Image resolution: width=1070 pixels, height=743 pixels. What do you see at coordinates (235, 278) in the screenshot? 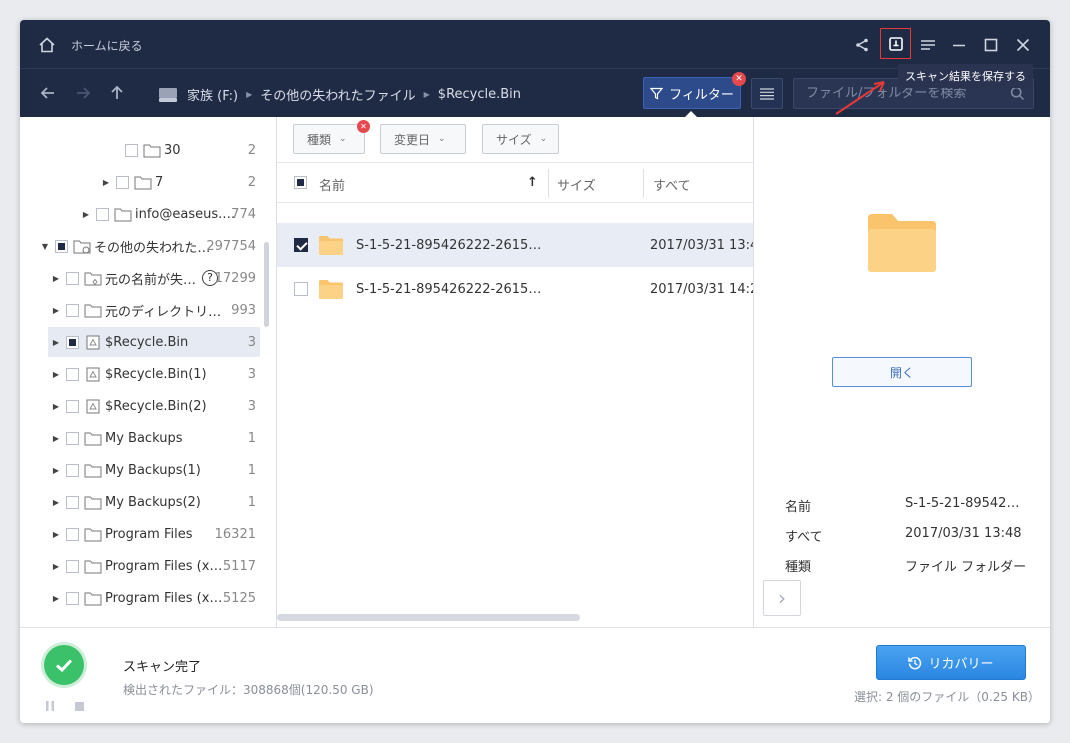
I see `tree-item-count: 17299` at bounding box center [235, 278].